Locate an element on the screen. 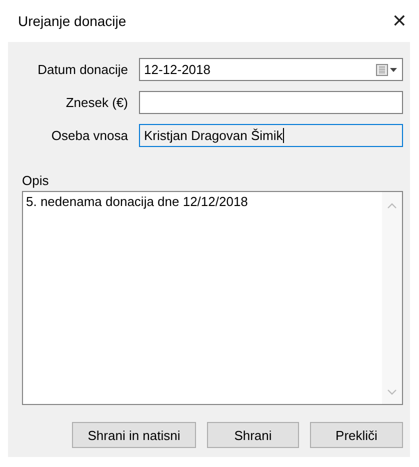 This screenshot has height=467, width=419. description-label: Opis is located at coordinates (36, 180).